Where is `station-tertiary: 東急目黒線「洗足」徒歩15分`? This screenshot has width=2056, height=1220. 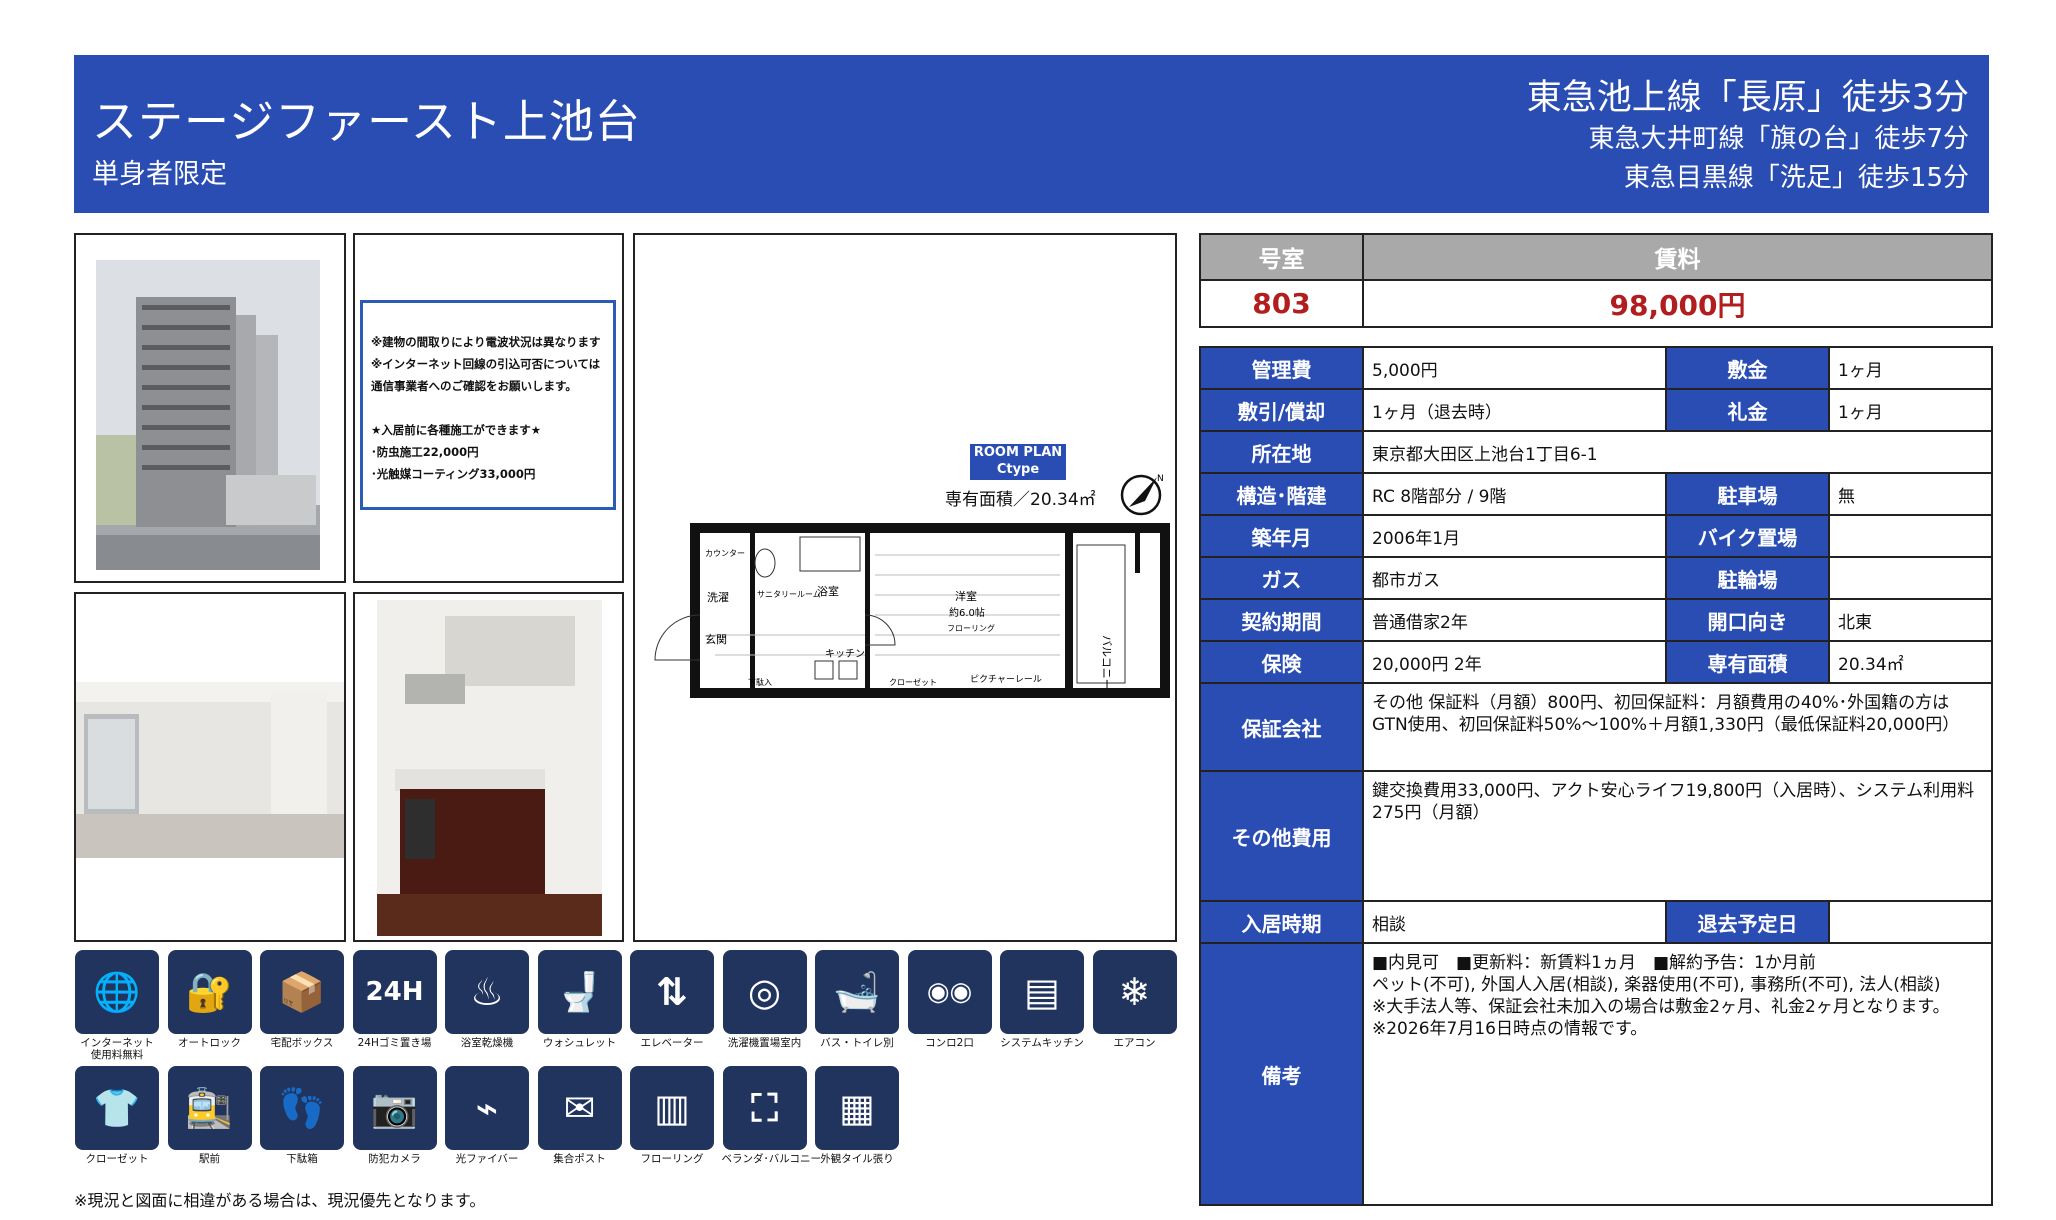 station-tertiary: 東急目黒線「洗足」徒歩15分 is located at coordinates (1796, 178).